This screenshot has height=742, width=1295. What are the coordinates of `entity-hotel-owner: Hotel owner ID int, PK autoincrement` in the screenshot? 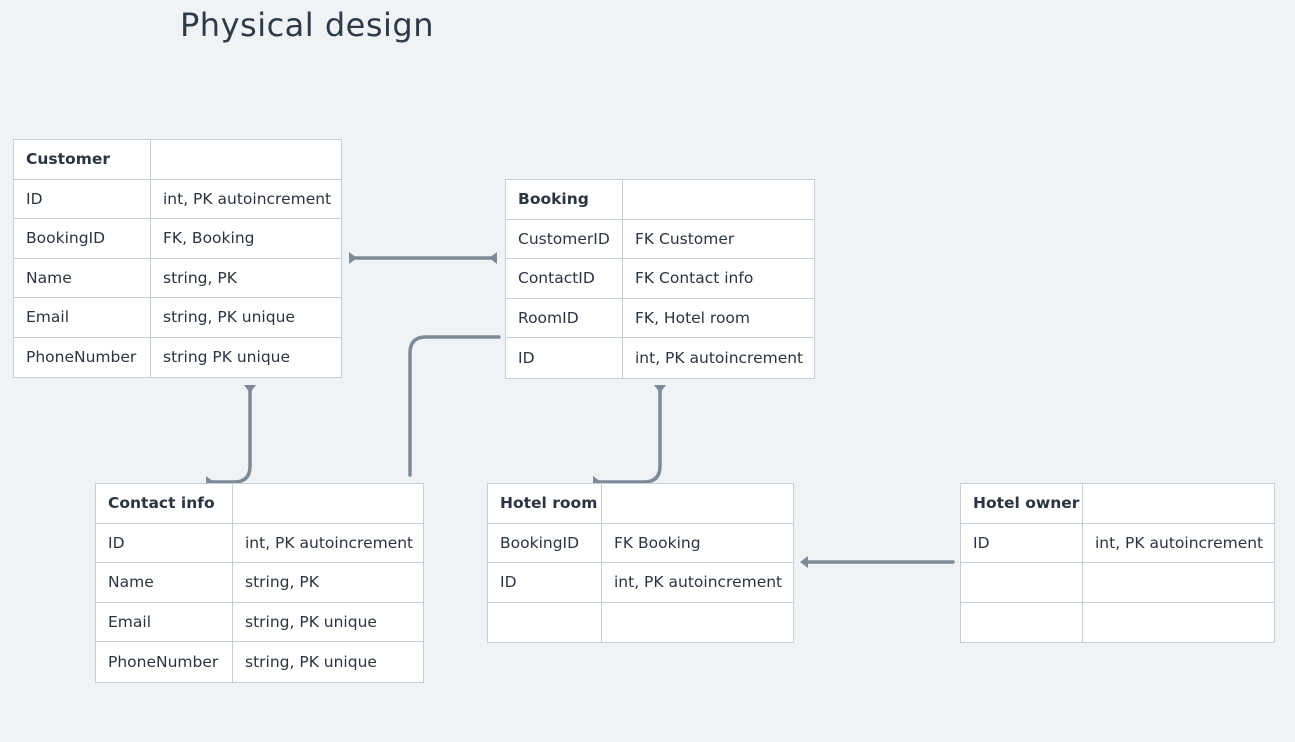 It's located at (1117, 563).